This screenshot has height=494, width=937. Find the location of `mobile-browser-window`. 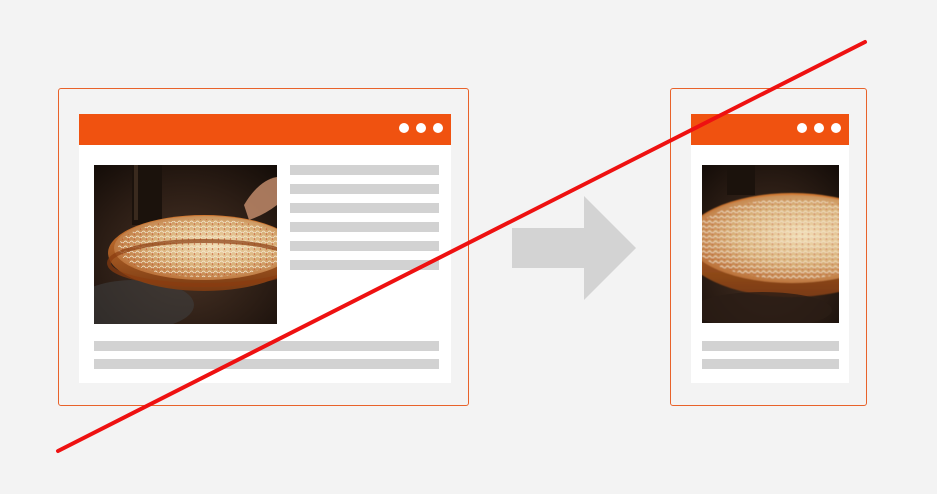

mobile-browser-window is located at coordinates (770, 248).